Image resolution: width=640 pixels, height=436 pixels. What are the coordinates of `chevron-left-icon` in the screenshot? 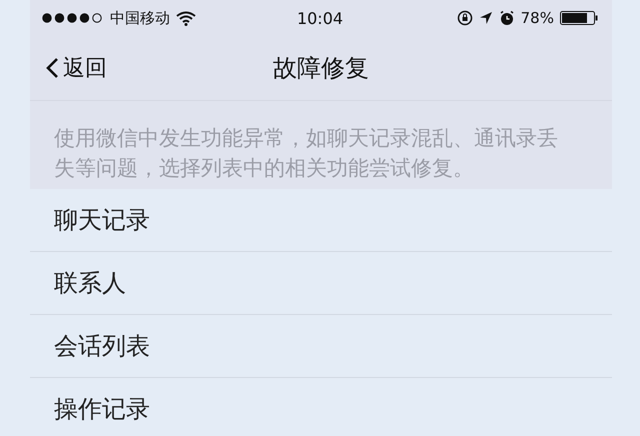 It's located at (52, 68).